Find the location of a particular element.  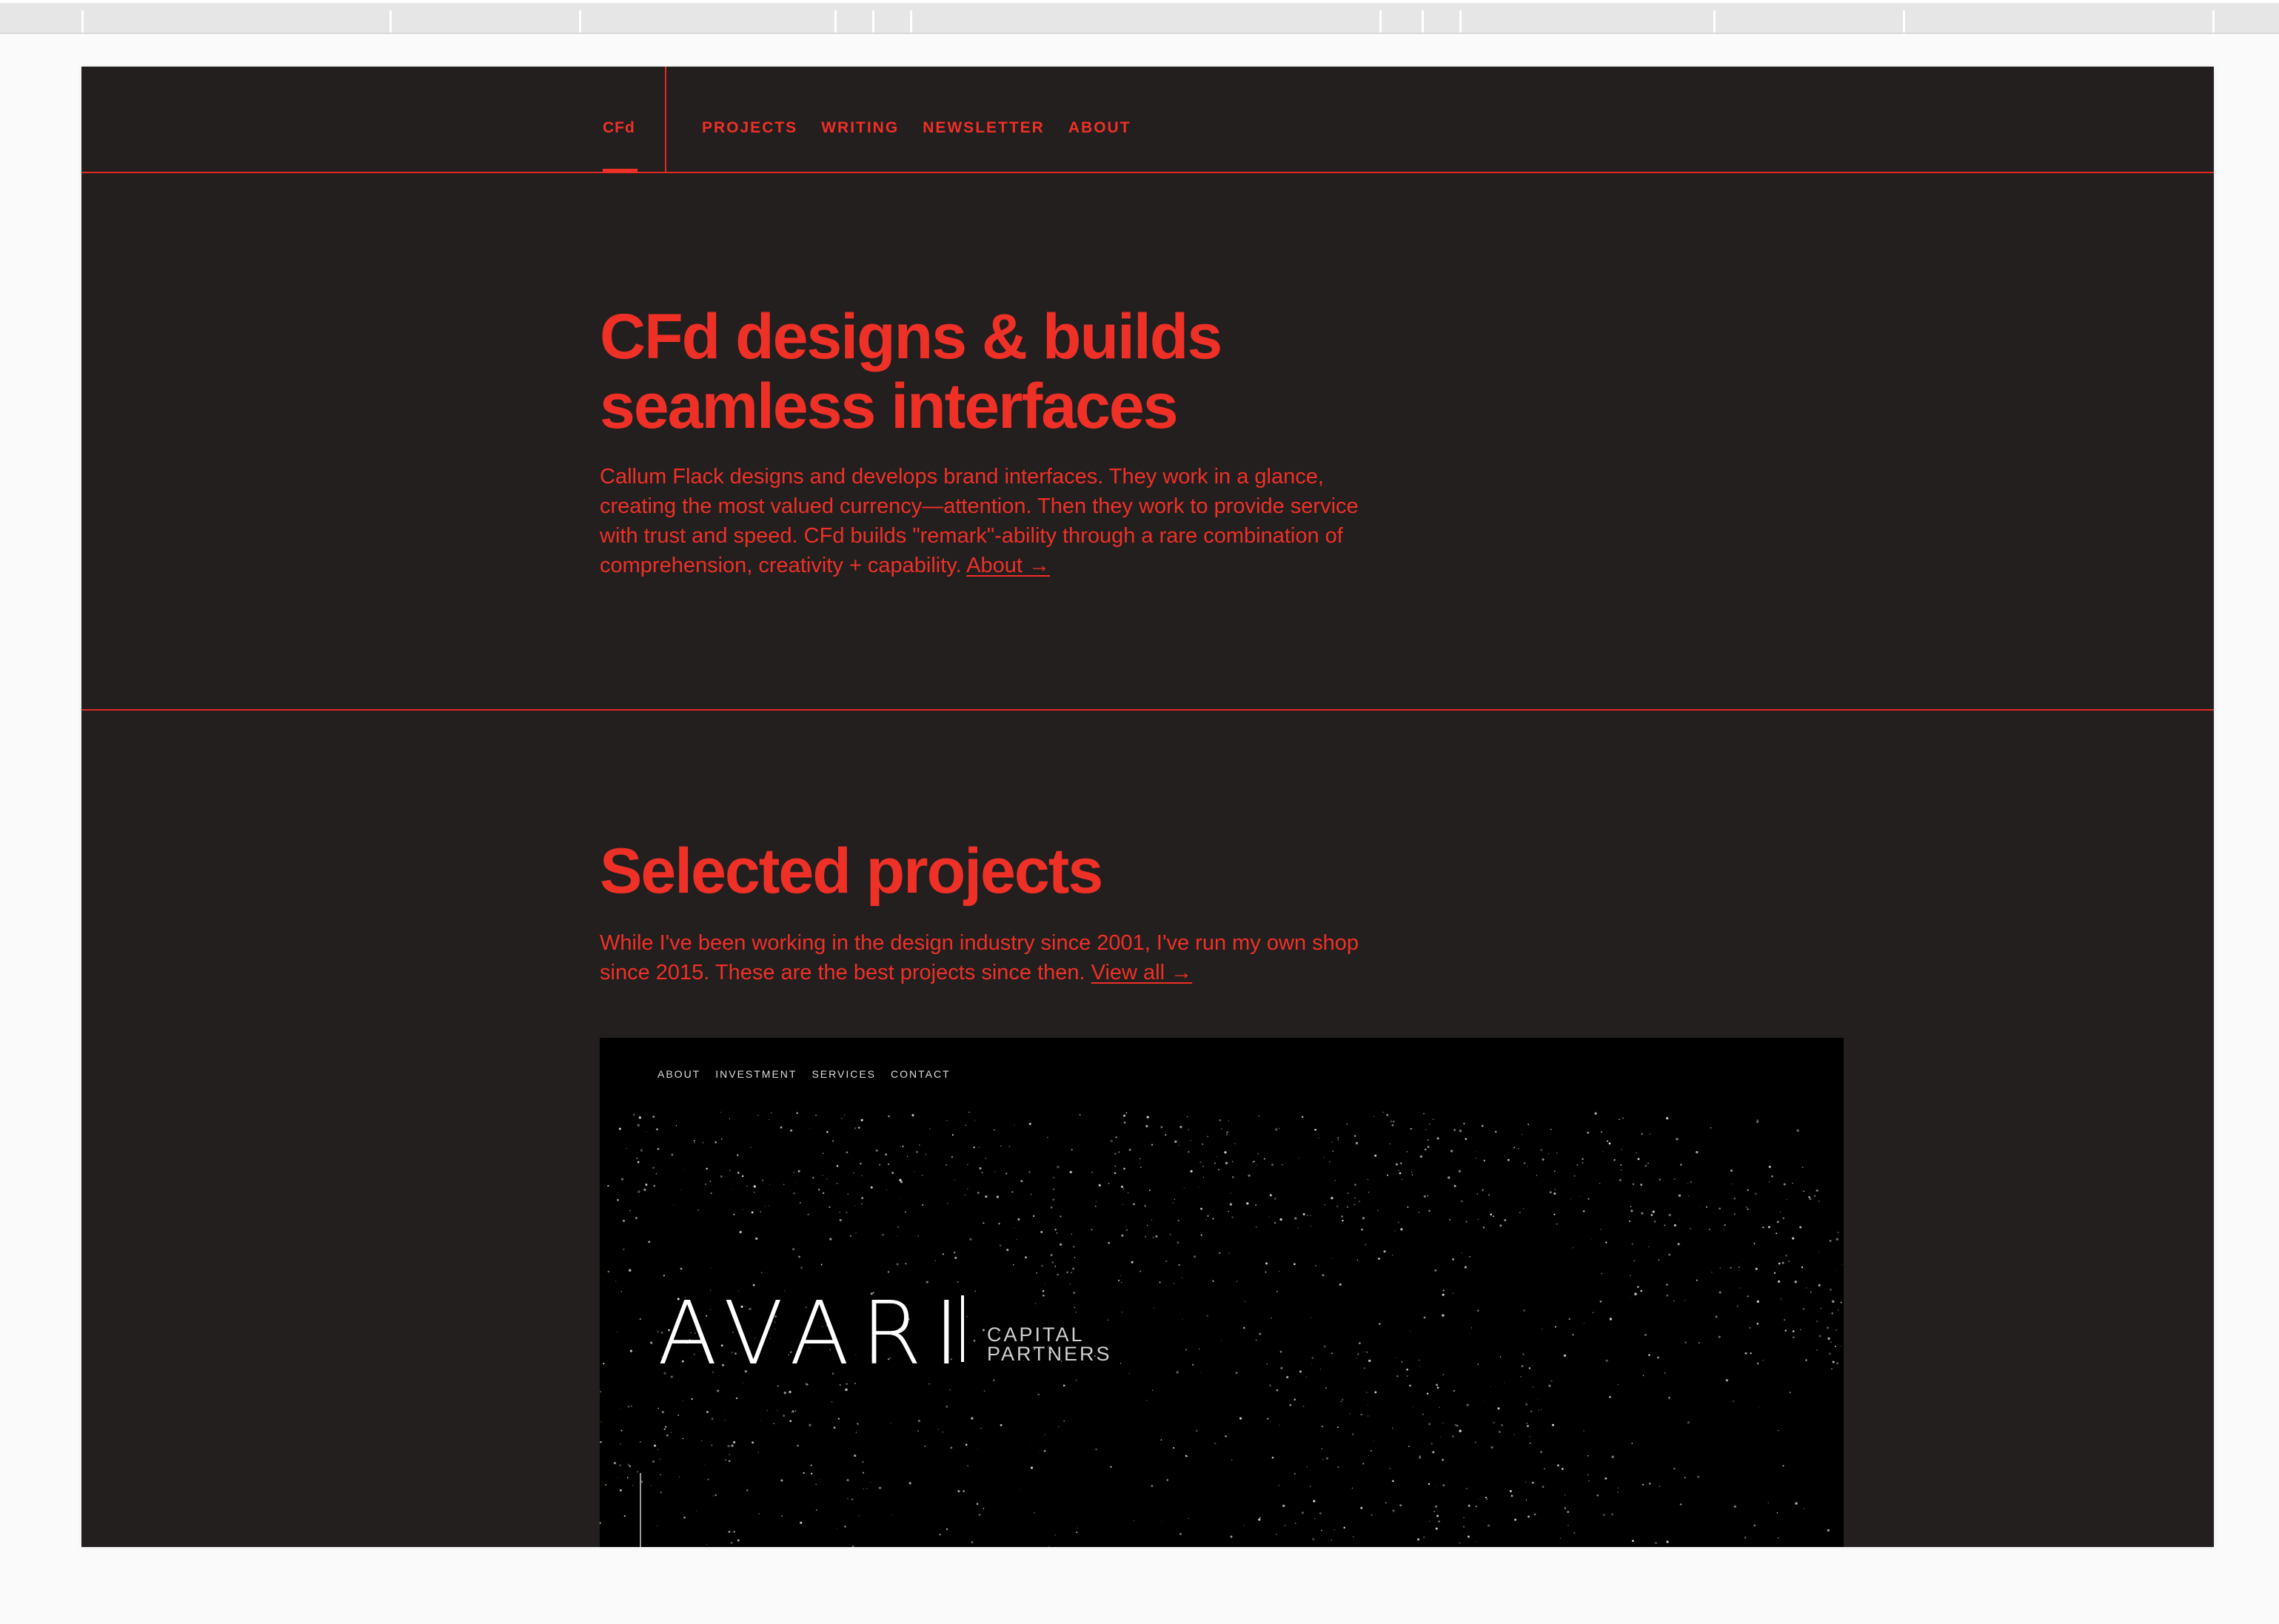

nav-link-writing: WRITING is located at coordinates (860, 127).